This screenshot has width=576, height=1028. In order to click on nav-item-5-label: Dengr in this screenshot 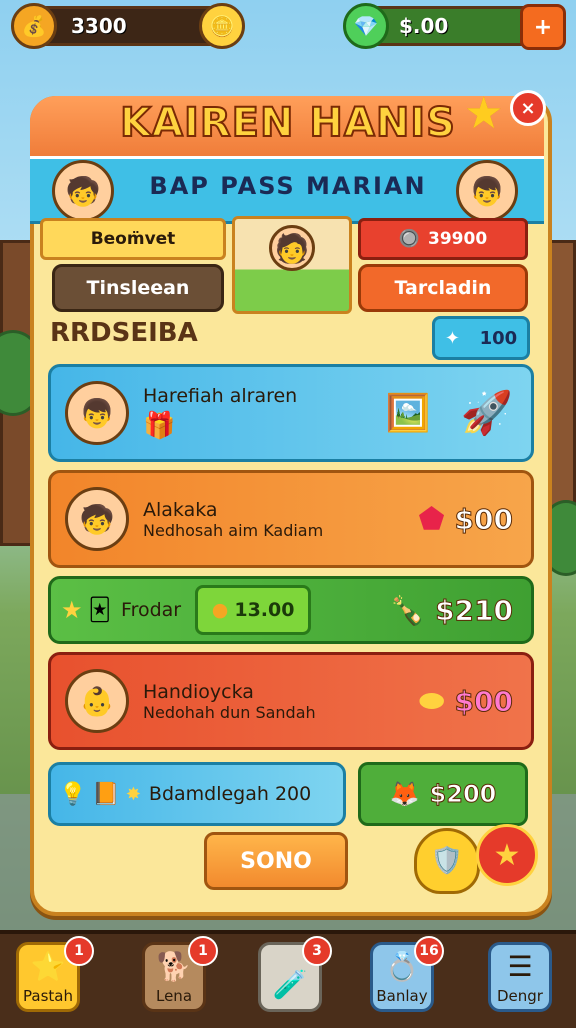, I will do `click(520, 996)`.